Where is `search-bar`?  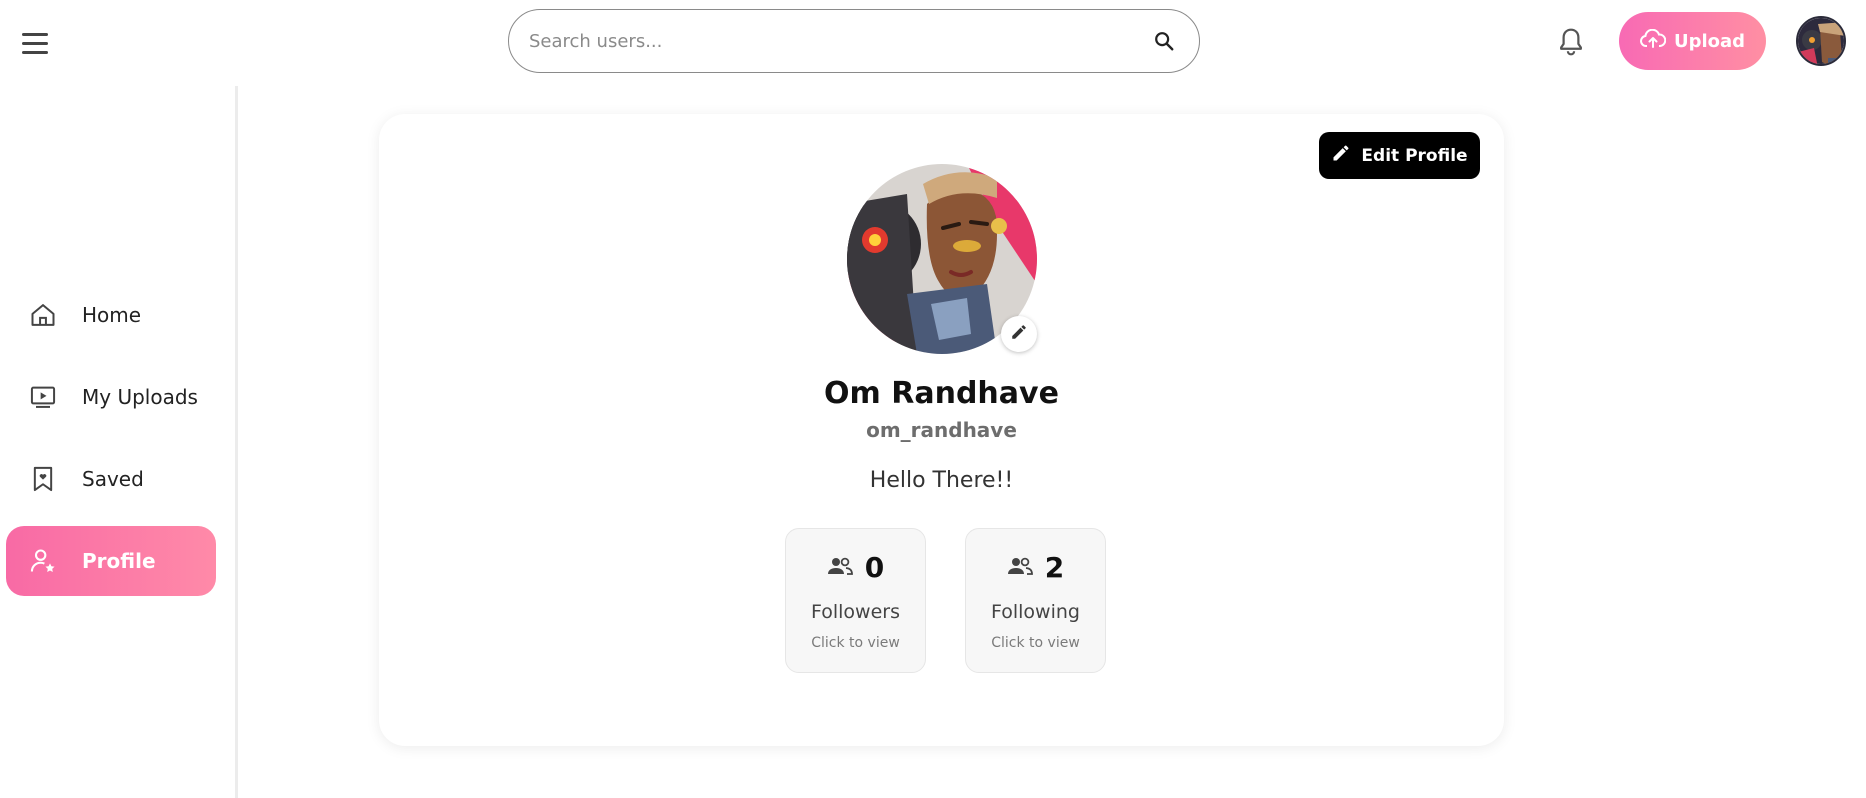 search-bar is located at coordinates (854, 41).